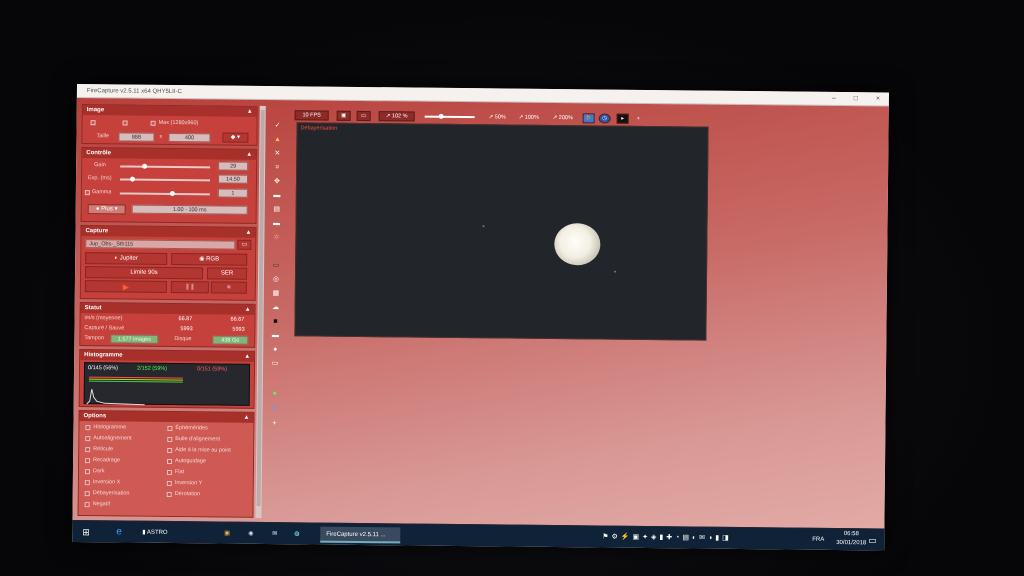 The height and width of the screenshot is (576, 1024). Describe the element at coordinates (176, 533) in the screenshot. I see `taskbar-app-astro: ▮ ASTRO` at that location.